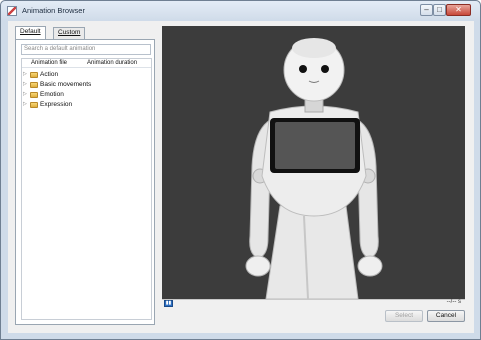 This screenshot has height=340, width=481. Describe the element at coordinates (66, 84) in the screenshot. I see `tree-item-label: Basic movements` at that location.